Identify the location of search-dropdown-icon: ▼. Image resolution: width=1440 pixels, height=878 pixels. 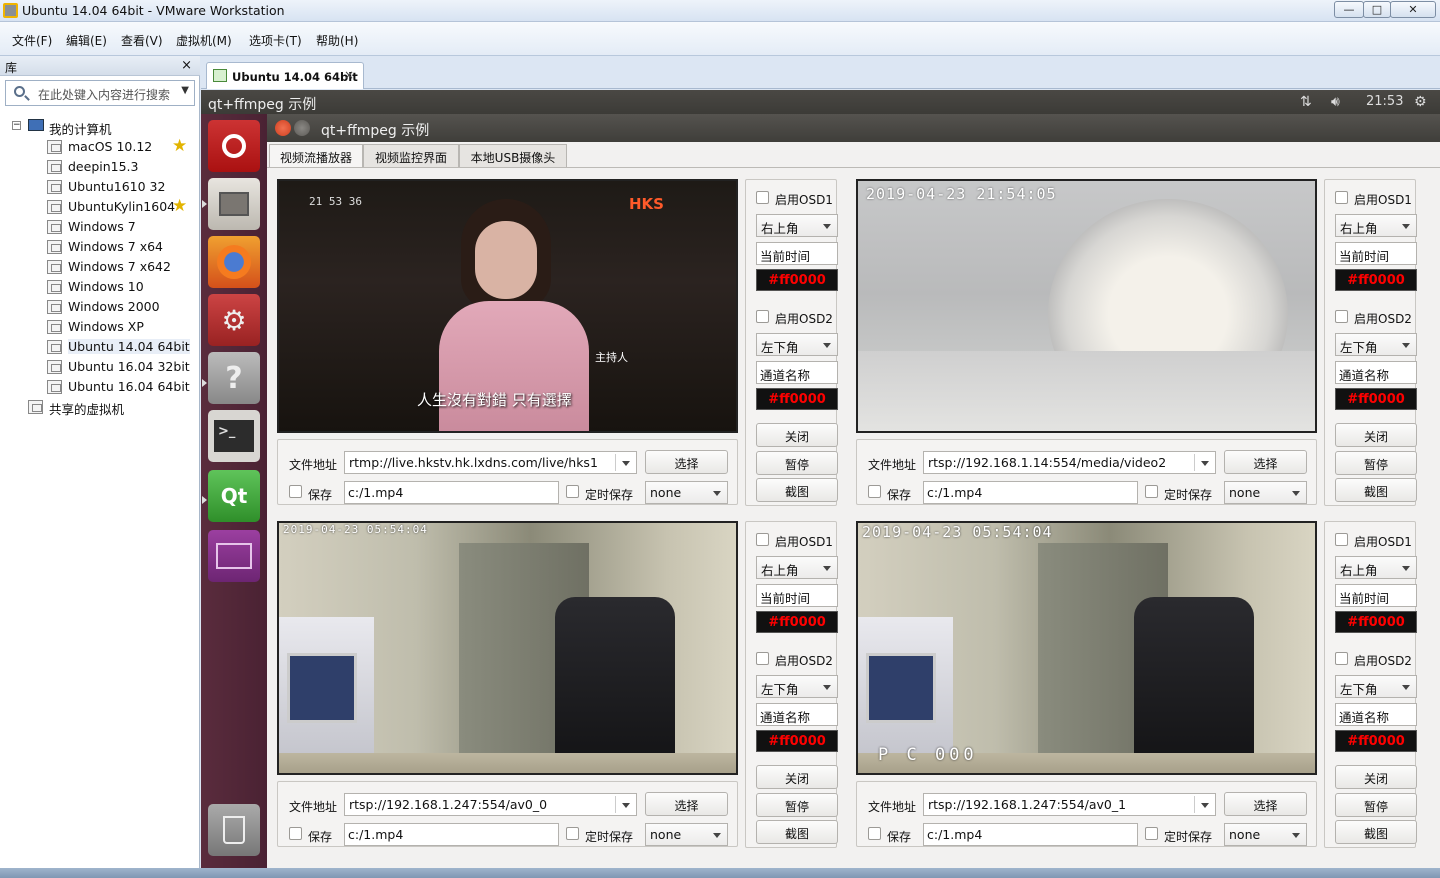
(185, 90).